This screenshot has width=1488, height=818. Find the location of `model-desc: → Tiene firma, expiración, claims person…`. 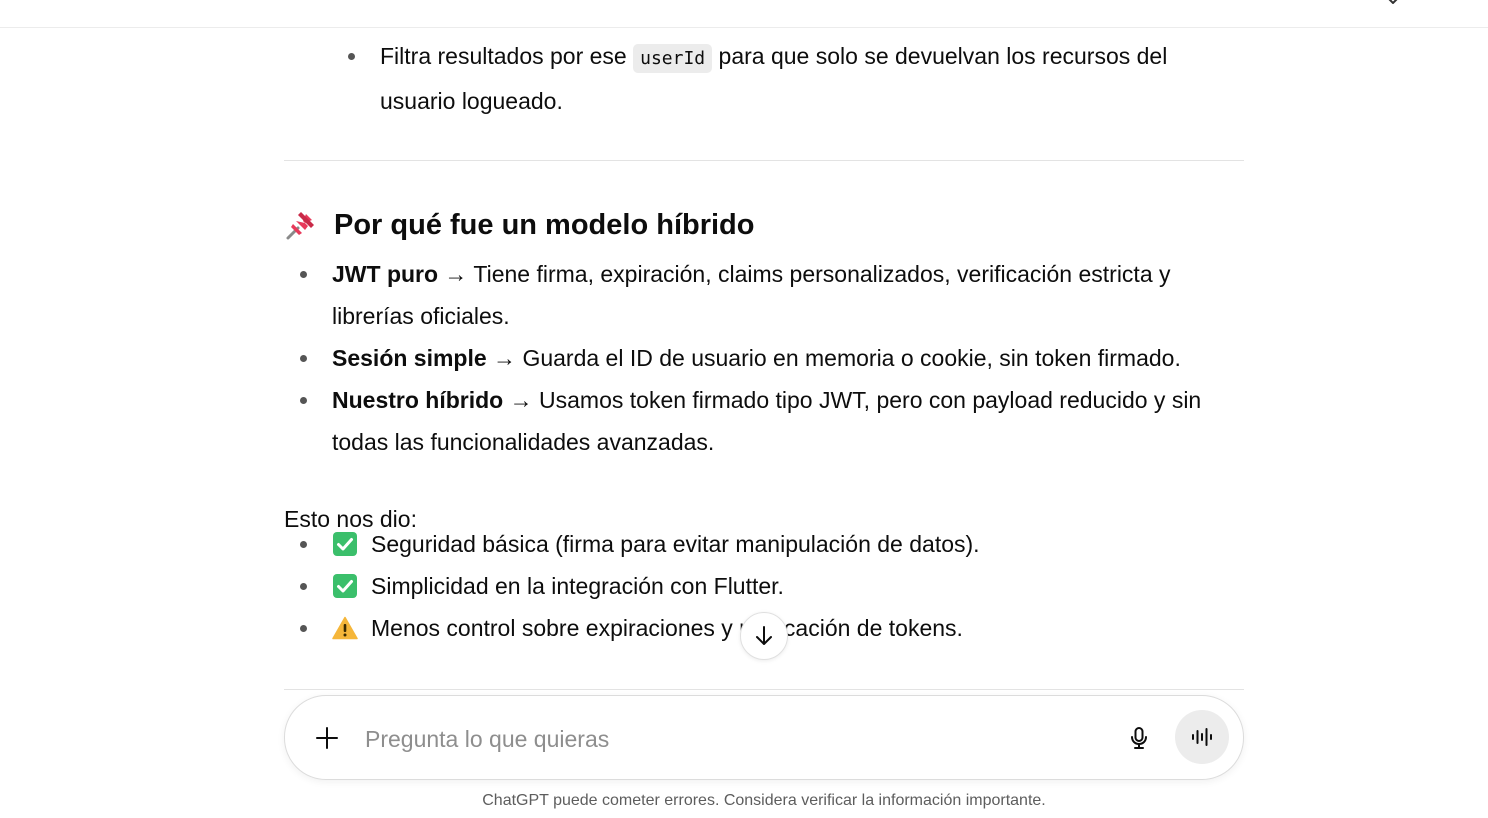

model-desc: → Tiene firma, expiración, claims person… is located at coordinates (751, 295).